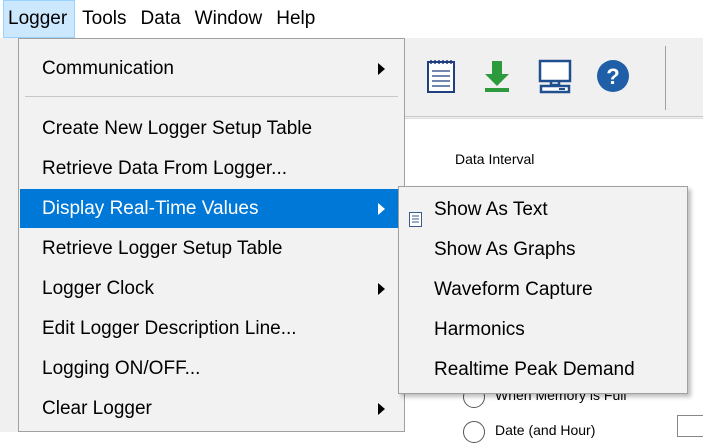 This screenshot has width=703, height=443. Describe the element at coordinates (690, 426) in the screenshot. I see `date-field` at that location.